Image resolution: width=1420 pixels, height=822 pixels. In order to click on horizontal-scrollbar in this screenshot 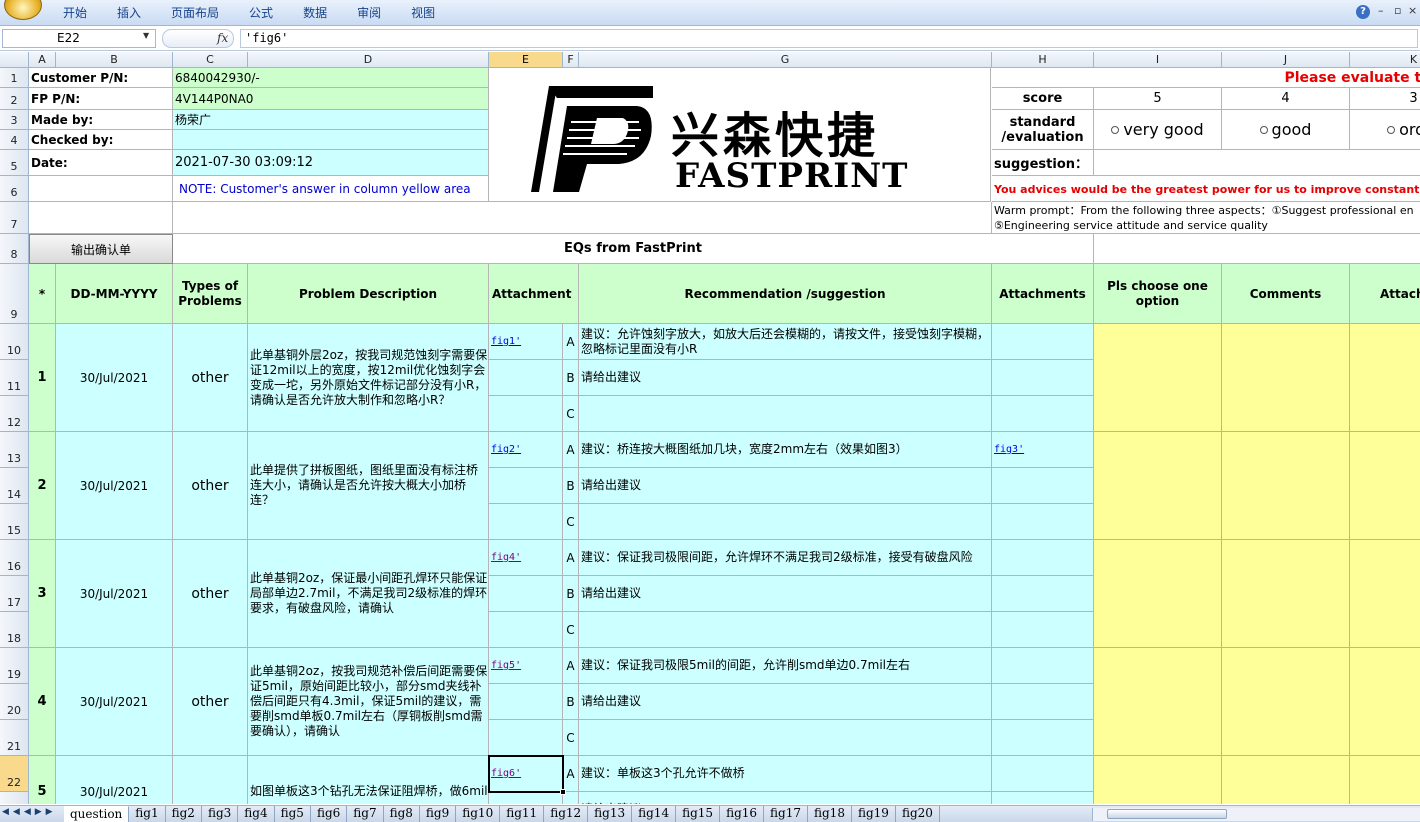, I will do `click(1256, 814)`.